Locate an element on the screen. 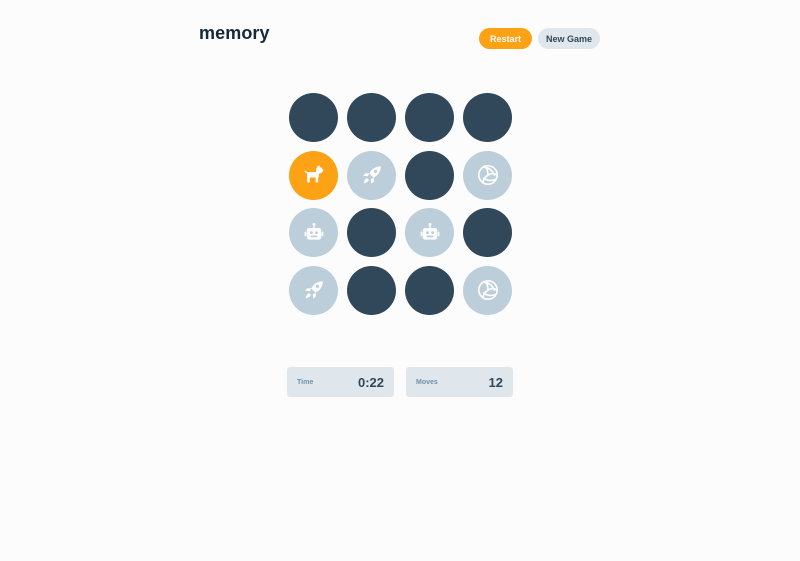  moves-panel: Moves 12 is located at coordinates (459, 382).